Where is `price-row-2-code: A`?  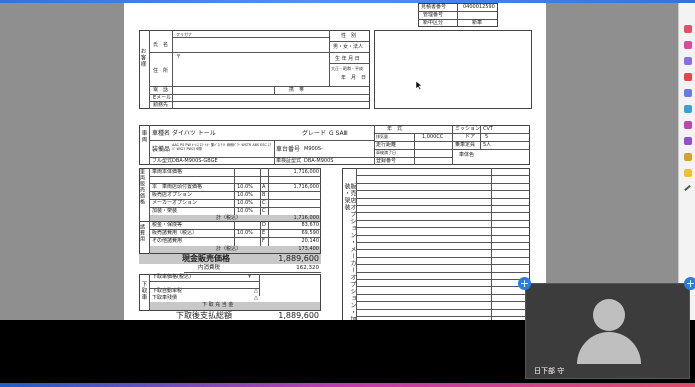 price-row-2-code: A is located at coordinates (264, 187).